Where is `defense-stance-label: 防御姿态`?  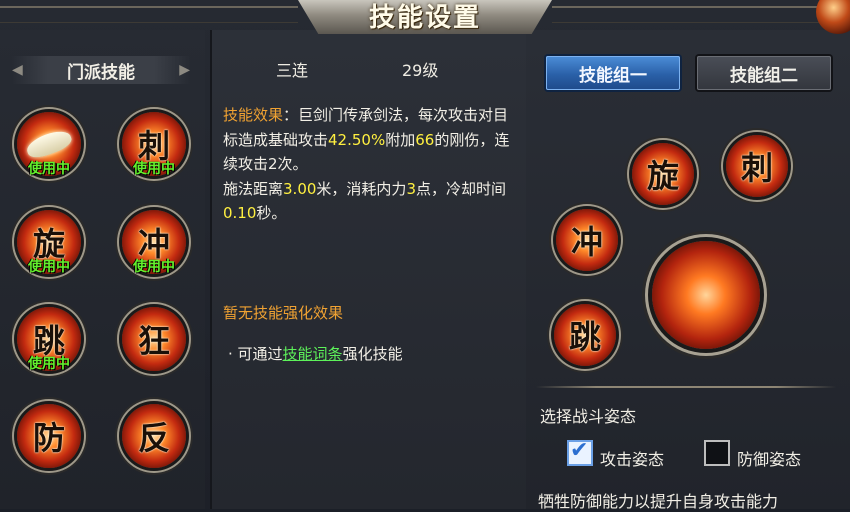
defense-stance-label: 防御姿态 is located at coordinates (769, 458).